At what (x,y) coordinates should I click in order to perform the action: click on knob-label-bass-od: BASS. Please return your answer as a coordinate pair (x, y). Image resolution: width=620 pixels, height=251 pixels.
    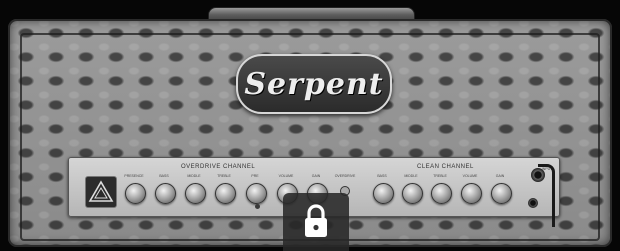
    Looking at the image, I should click on (164, 176).